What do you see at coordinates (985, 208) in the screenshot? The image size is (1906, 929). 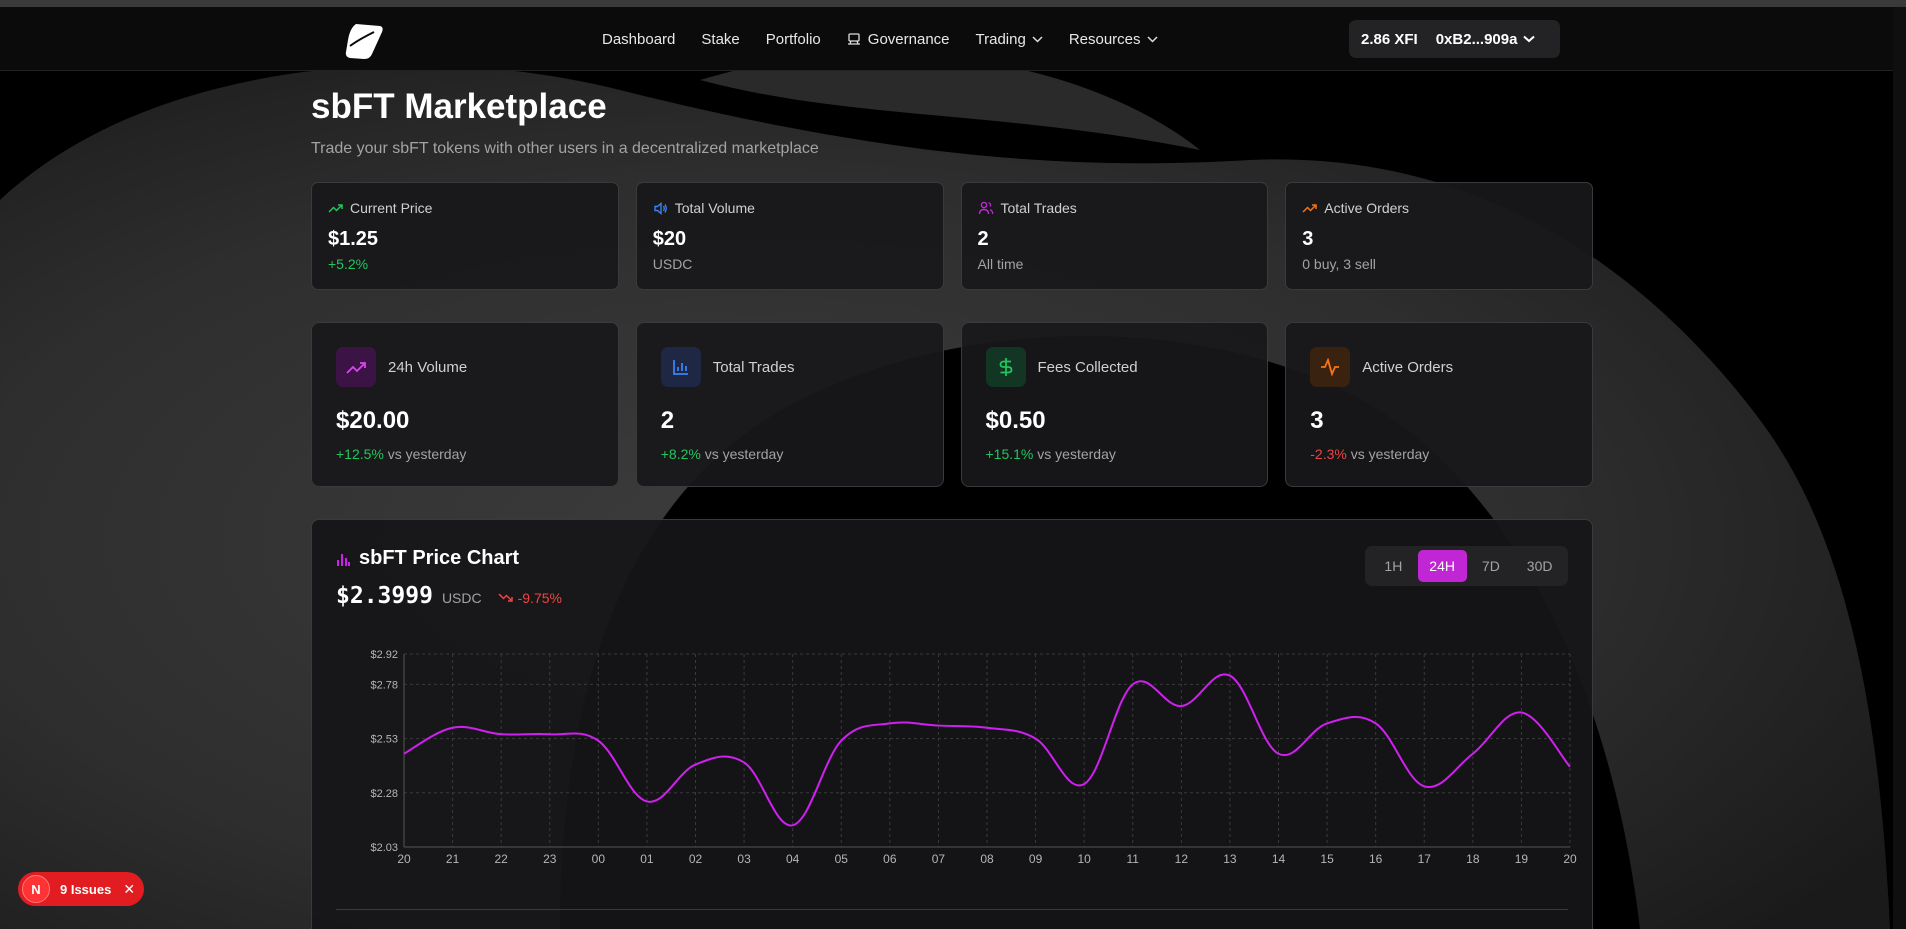 I see `users-icon` at bounding box center [985, 208].